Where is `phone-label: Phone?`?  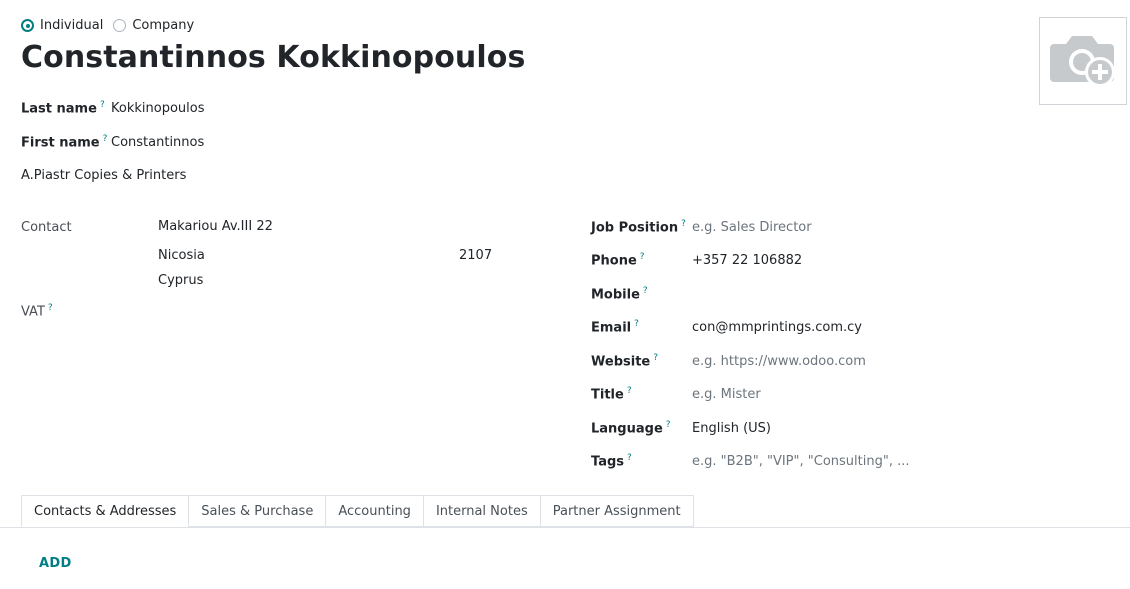 phone-label: Phone? is located at coordinates (618, 260).